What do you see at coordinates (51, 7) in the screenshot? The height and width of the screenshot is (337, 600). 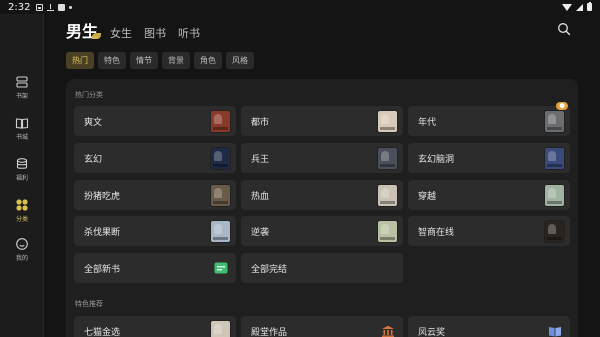 I see `download-icon` at bounding box center [51, 7].